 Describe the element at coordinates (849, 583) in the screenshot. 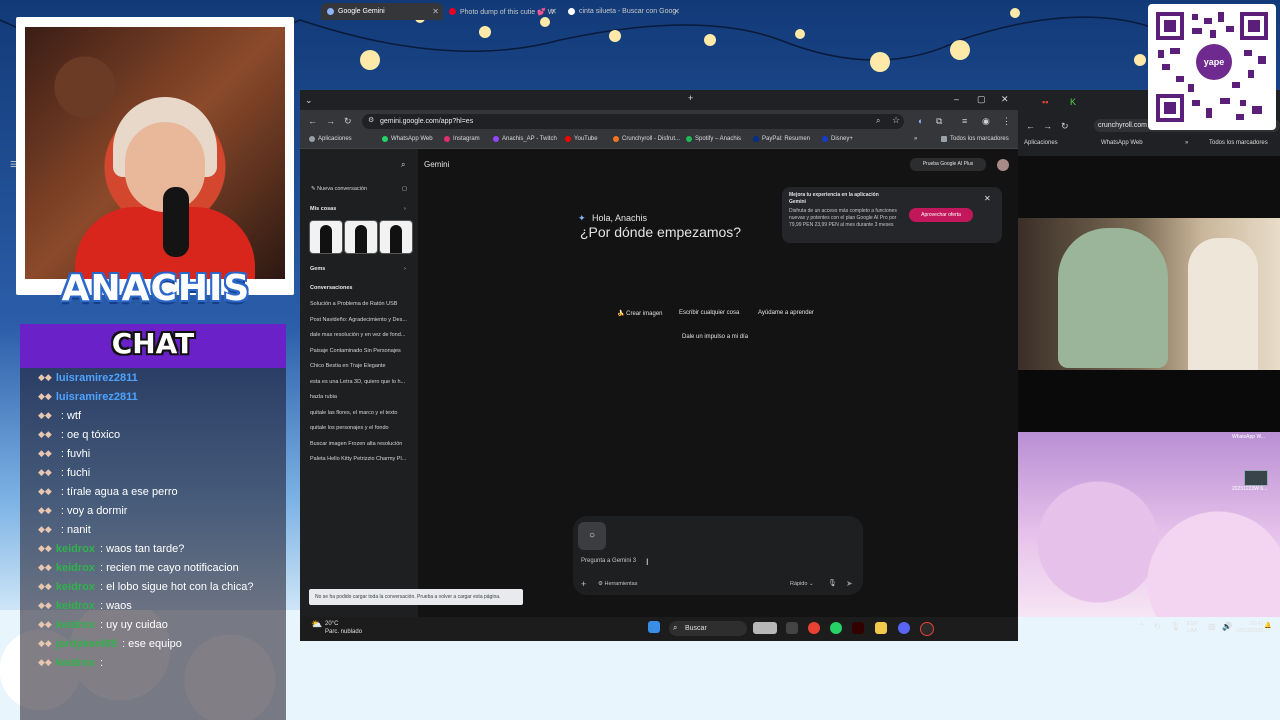

I see `send-icon: ➤` at that location.